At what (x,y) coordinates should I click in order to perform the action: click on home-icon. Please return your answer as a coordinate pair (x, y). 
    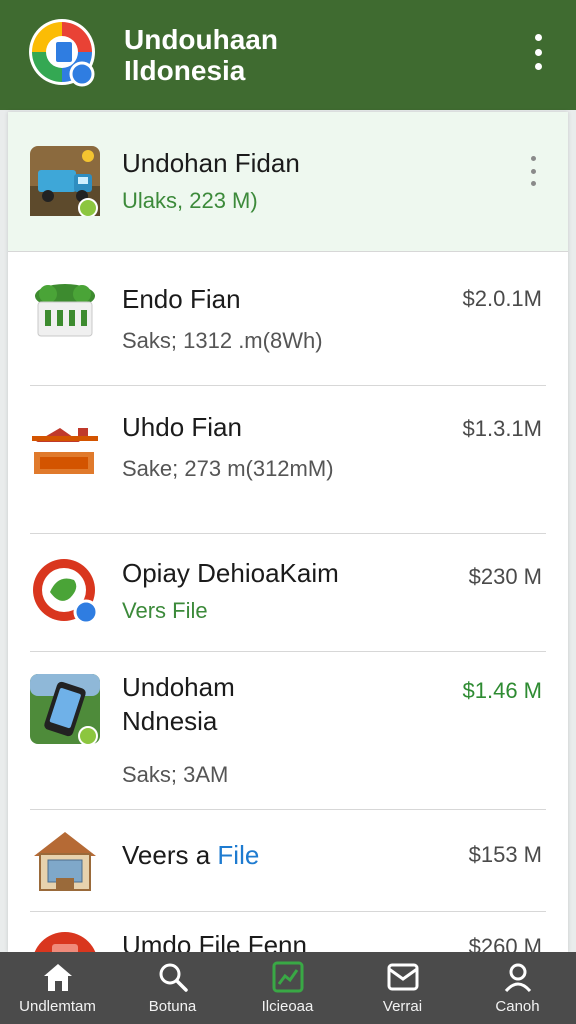
    Looking at the image, I should click on (58, 977).